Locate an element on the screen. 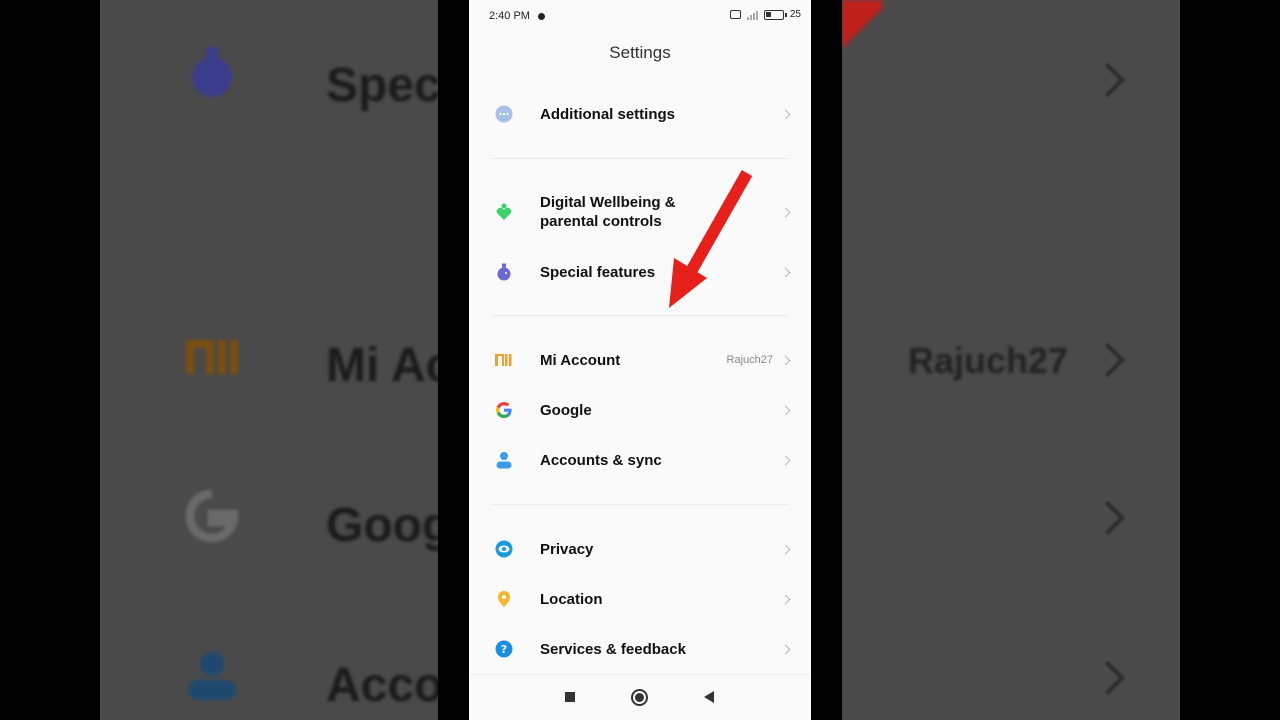  bg-row-mi: Mi Ac is located at coordinates (269, 360).